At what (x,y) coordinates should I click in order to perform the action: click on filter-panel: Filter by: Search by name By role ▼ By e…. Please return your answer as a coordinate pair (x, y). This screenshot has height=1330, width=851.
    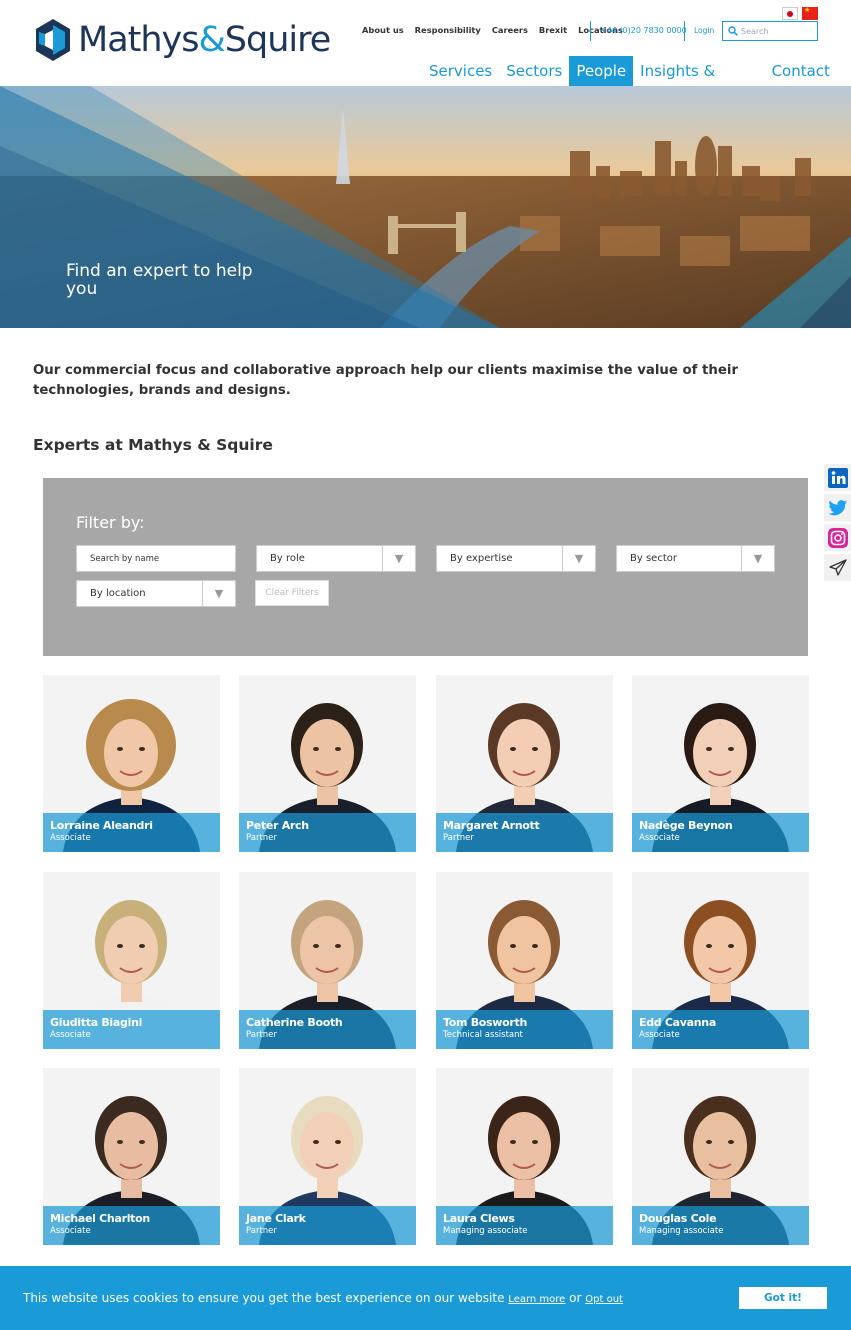
    Looking at the image, I should click on (425, 567).